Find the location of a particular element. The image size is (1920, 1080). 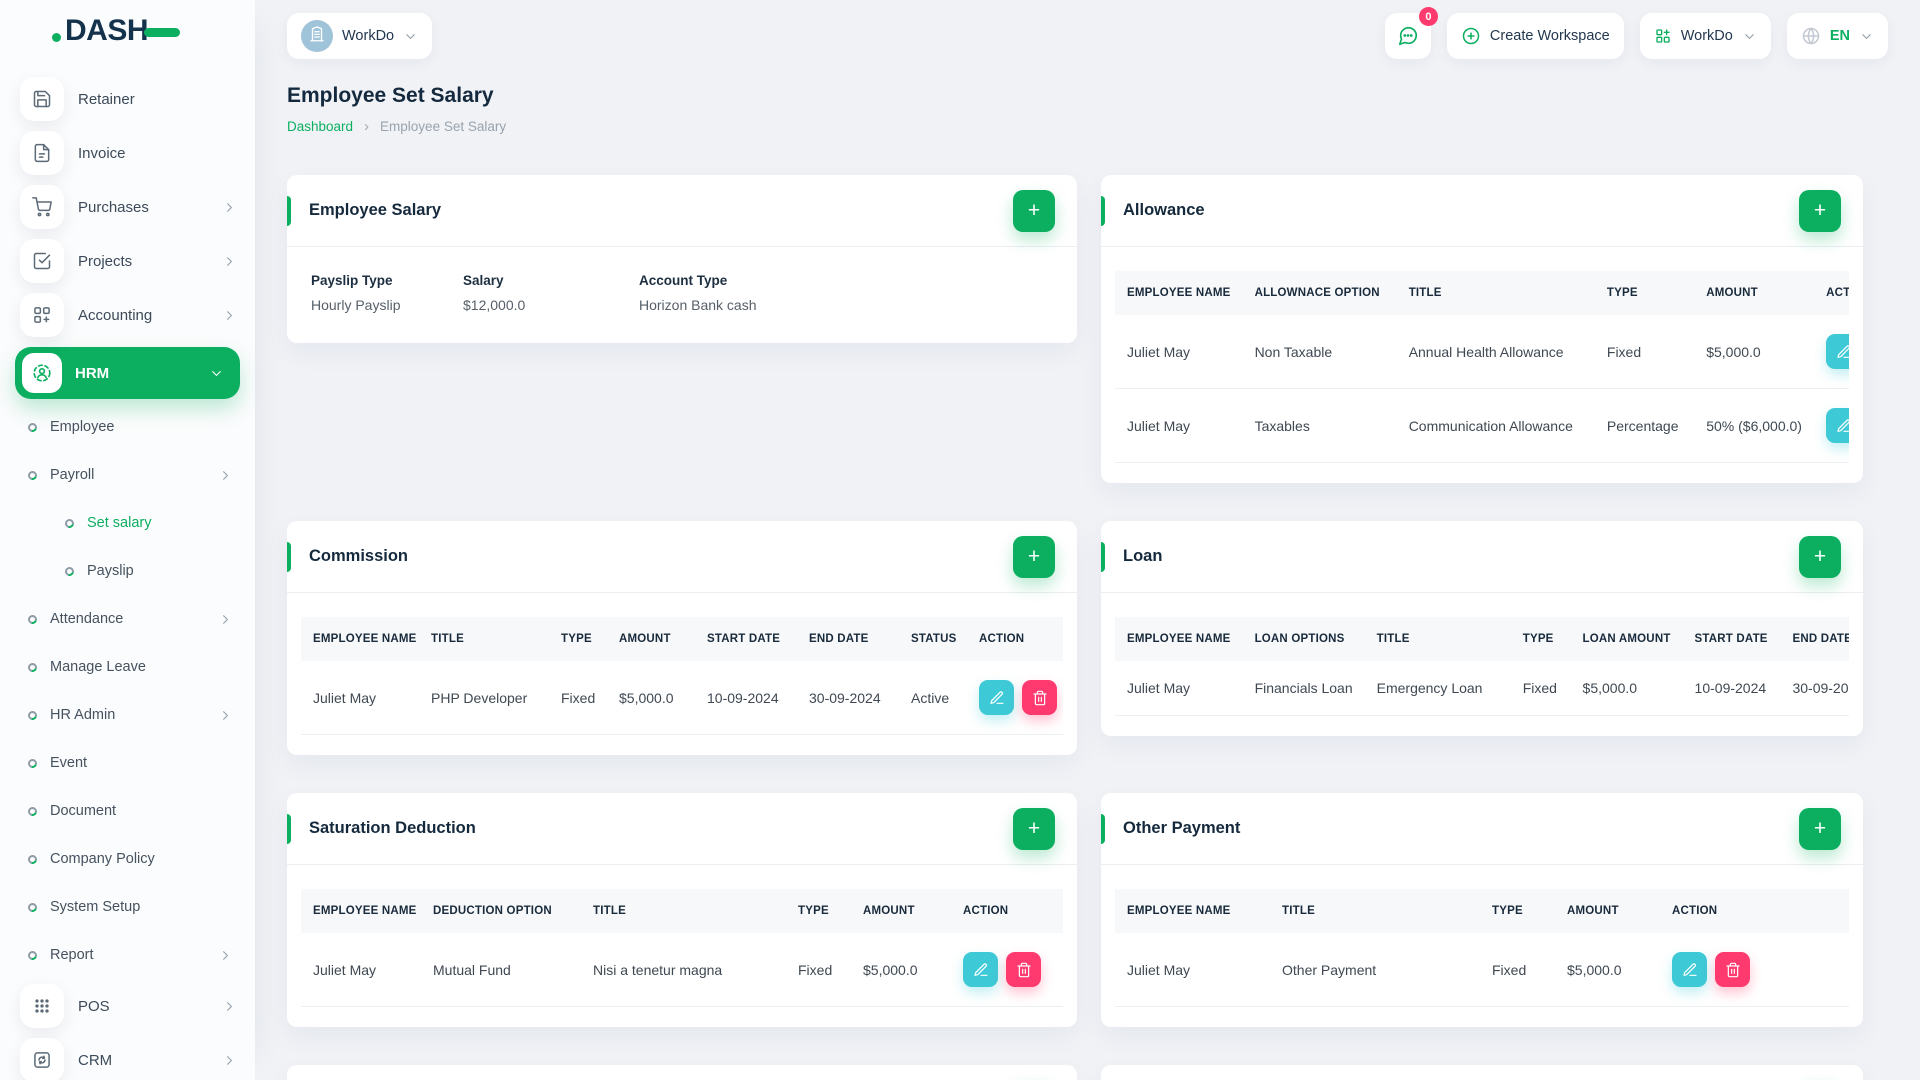

workspace-menu-label: WorkDo is located at coordinates (1706, 36).